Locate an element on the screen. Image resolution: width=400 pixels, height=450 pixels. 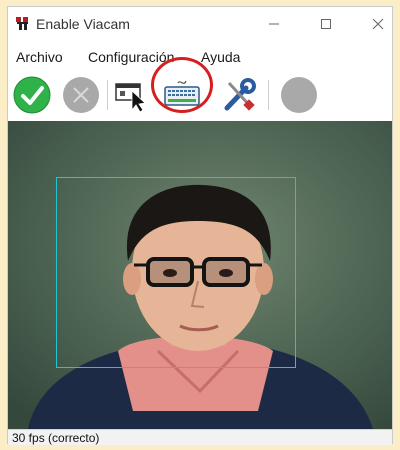
menu-archivo: Archivo is located at coordinates (39, 57).